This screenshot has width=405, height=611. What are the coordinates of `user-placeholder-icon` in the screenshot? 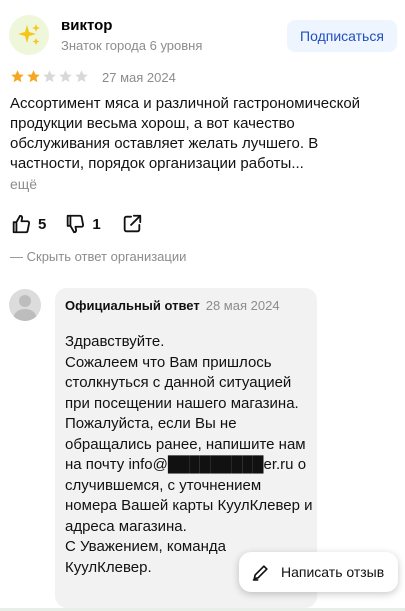 It's located at (25, 308).